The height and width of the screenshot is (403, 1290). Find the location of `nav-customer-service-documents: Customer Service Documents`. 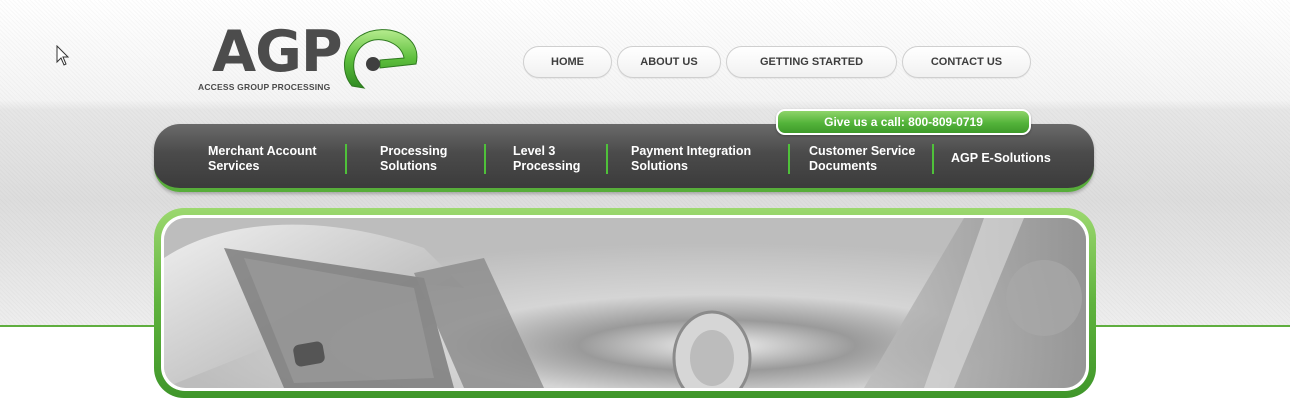

nav-customer-service-documents: Customer Service Documents is located at coordinates (862, 159).